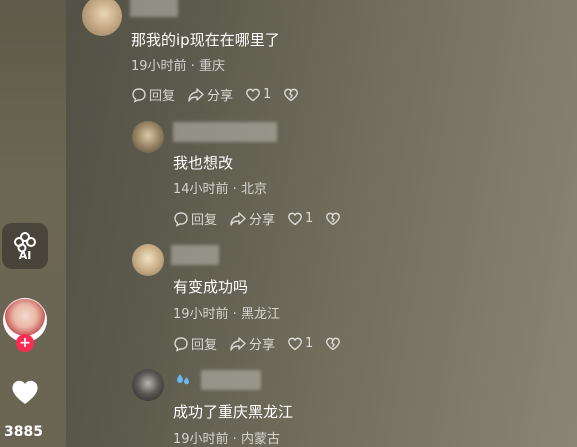  I want to click on comment-meta: 19小时前 · 黑龙江, so click(226, 314).